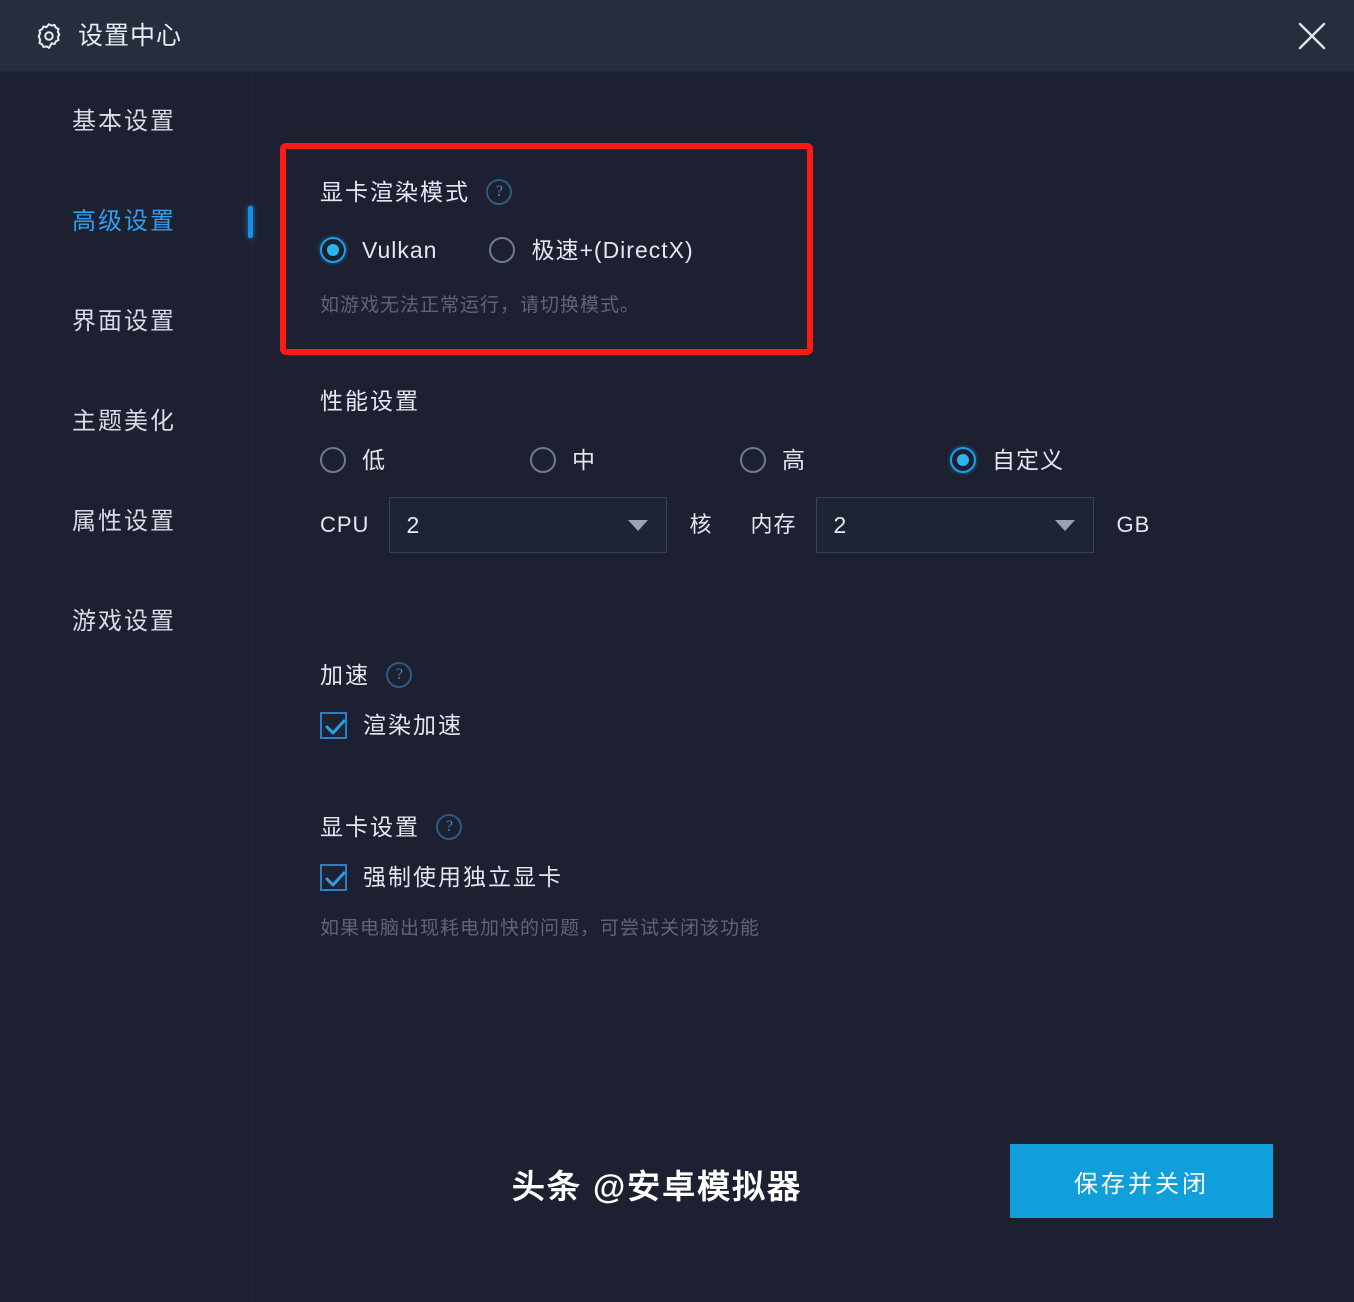 The width and height of the screenshot is (1354, 1302). I want to click on acceleration-title-row: 加速 ?, so click(366, 674).